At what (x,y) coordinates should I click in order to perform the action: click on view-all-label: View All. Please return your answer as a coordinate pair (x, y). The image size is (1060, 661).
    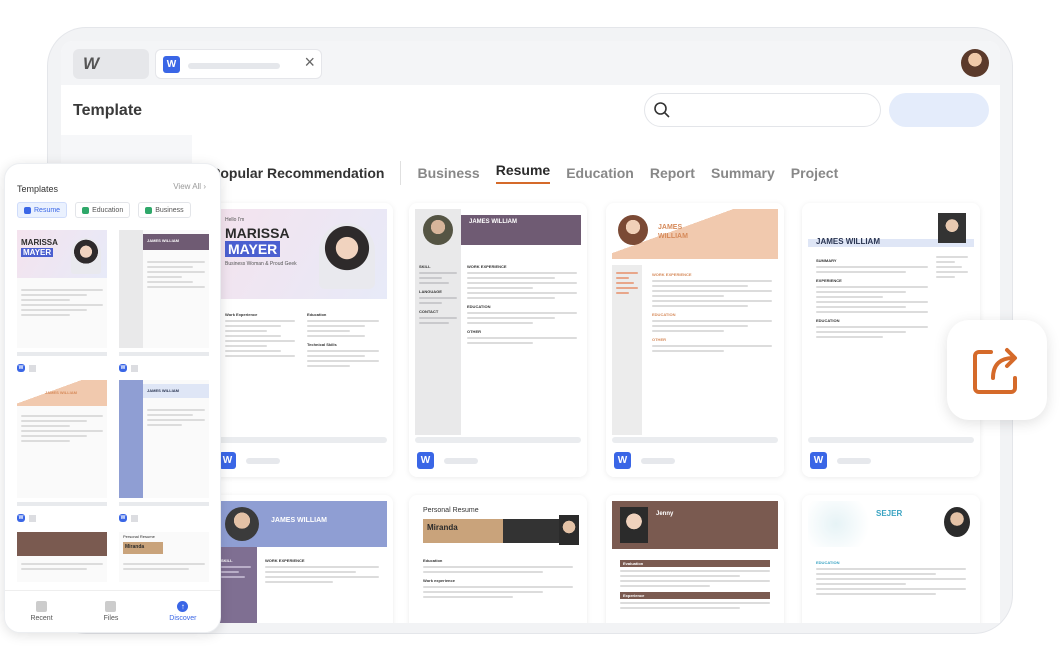
    Looking at the image, I should click on (187, 186).